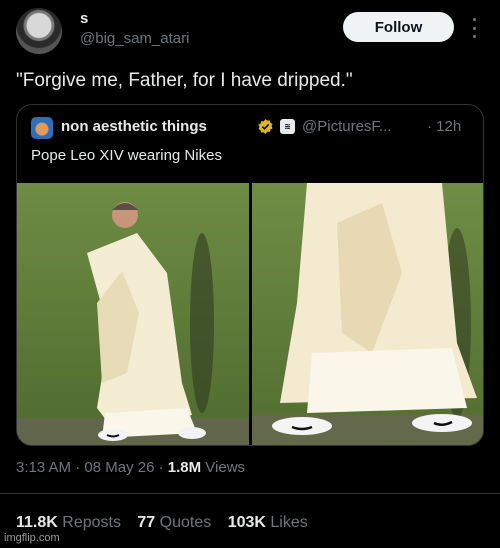  I want to click on quote-timestamp: · 12h, so click(444, 126).